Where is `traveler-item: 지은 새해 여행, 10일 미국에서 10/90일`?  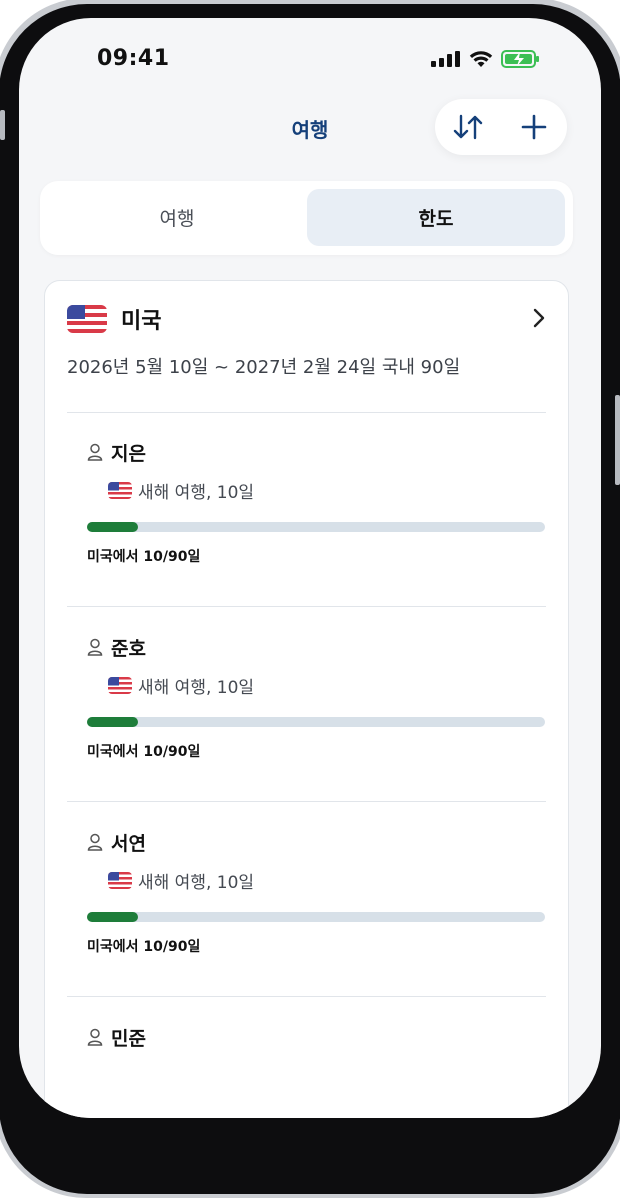
traveler-item: 지은 새해 여행, 10일 미국에서 10/90일 is located at coordinates (316, 523).